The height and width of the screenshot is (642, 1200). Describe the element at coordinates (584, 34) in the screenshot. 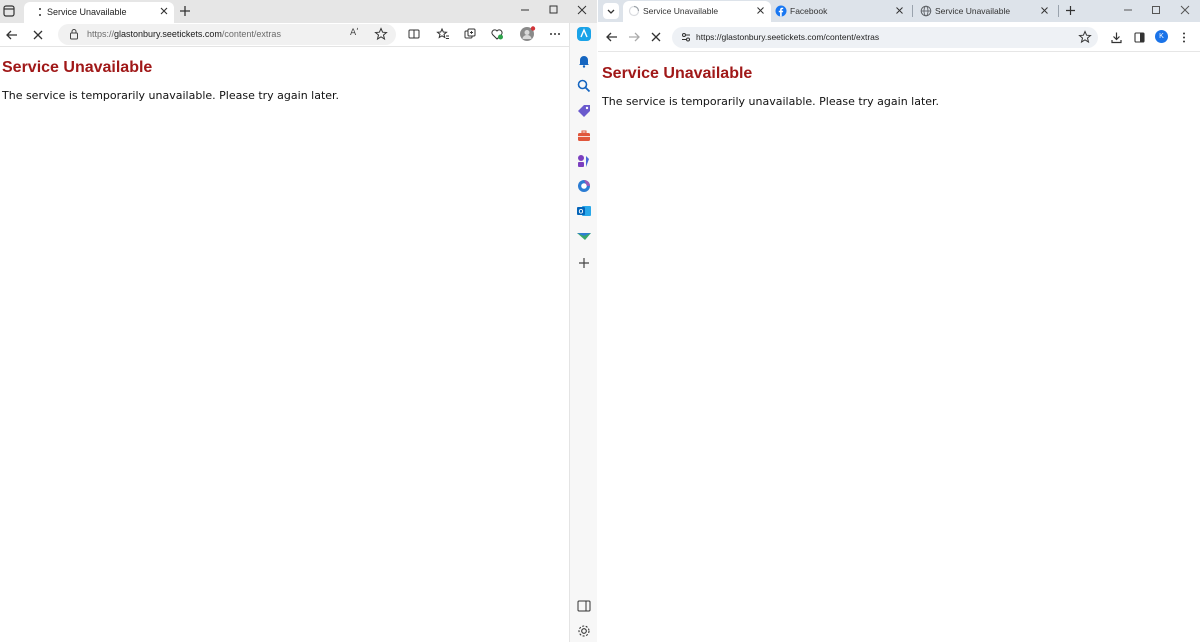

I see `copilot-icon` at that location.